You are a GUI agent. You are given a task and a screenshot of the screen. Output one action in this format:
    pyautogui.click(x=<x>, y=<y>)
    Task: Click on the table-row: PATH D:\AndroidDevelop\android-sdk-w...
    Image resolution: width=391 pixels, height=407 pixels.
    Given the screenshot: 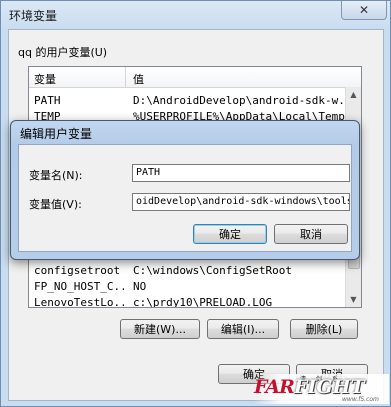 What is the action you would take?
    pyautogui.click(x=187, y=101)
    